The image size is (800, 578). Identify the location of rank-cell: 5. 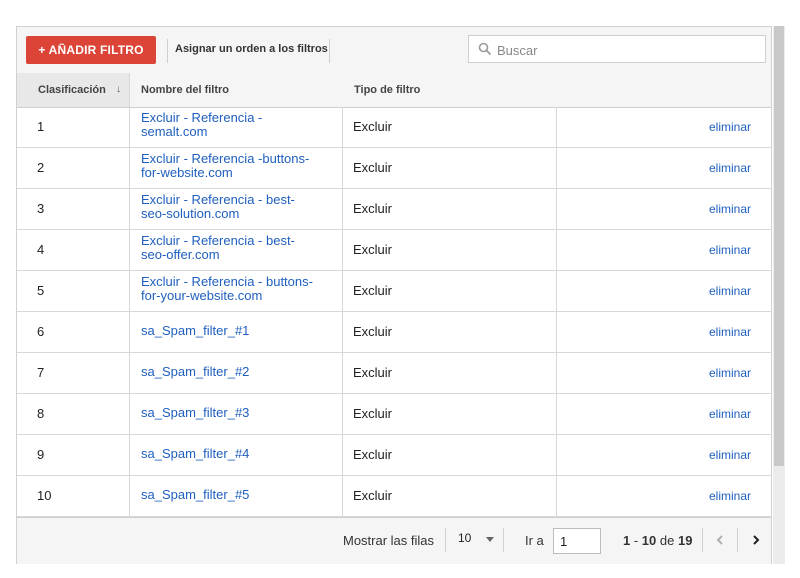
(73, 291).